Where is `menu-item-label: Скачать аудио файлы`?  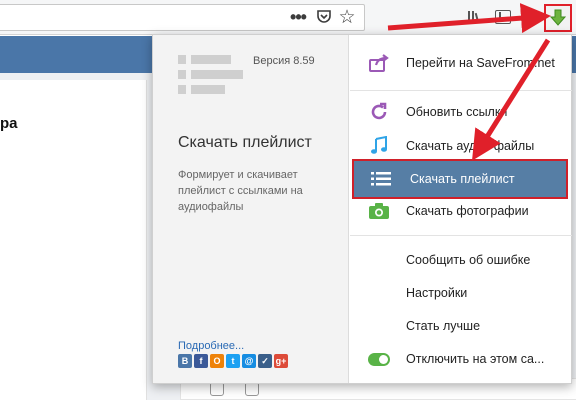 menu-item-label: Скачать аудио файлы is located at coordinates (470, 146).